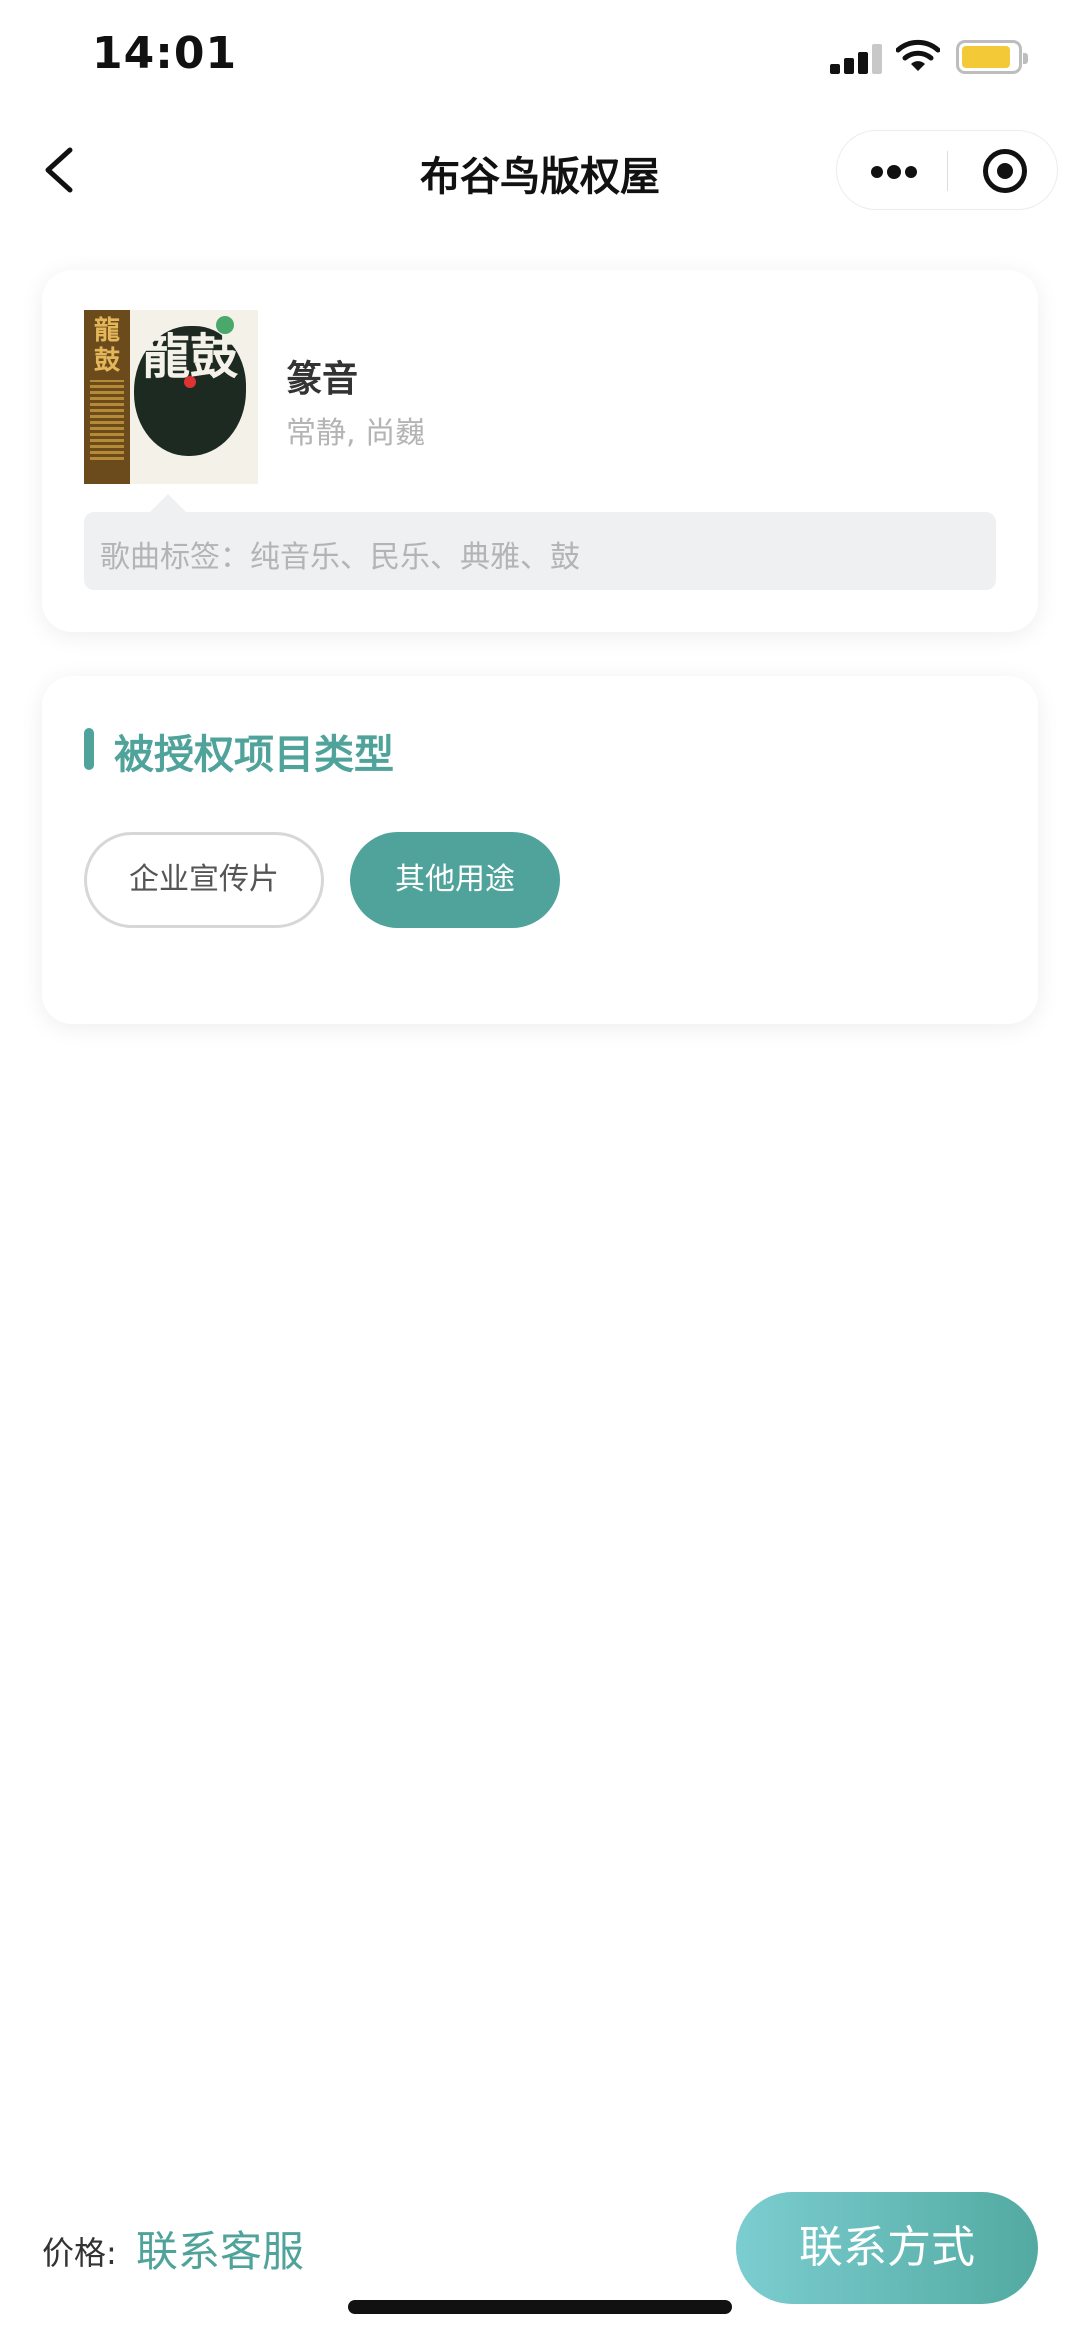 The width and height of the screenshot is (1080, 2337). What do you see at coordinates (858, 59) in the screenshot?
I see `signal-icon` at bounding box center [858, 59].